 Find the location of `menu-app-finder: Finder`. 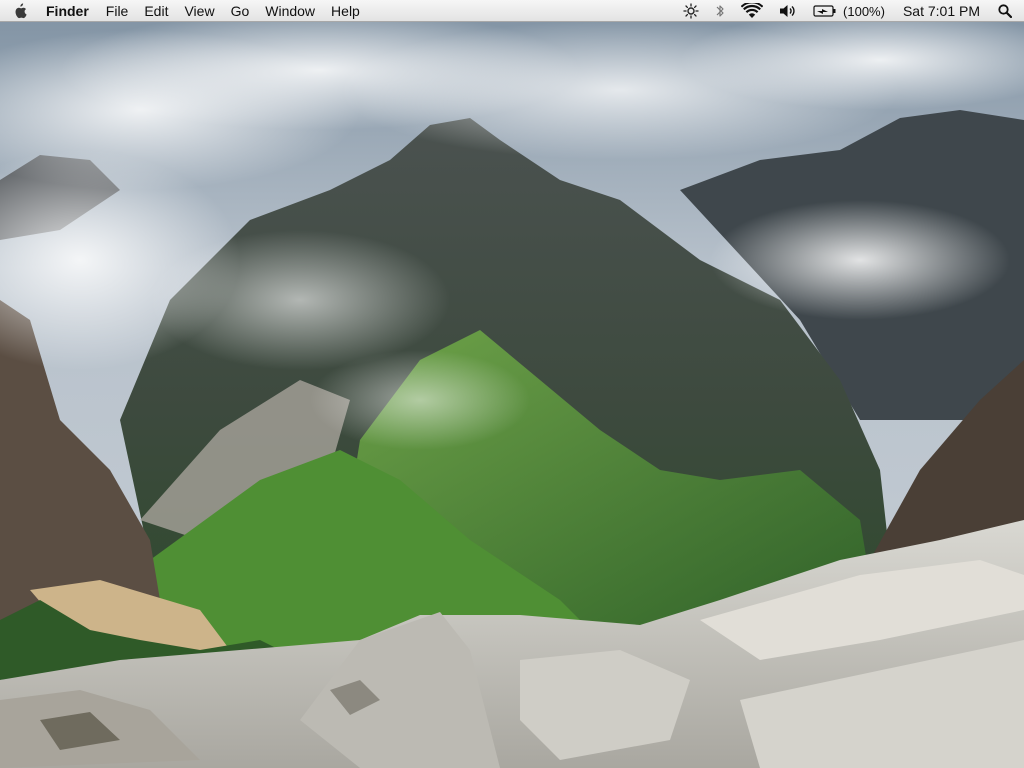

menu-app-finder: Finder is located at coordinates (69, 11).